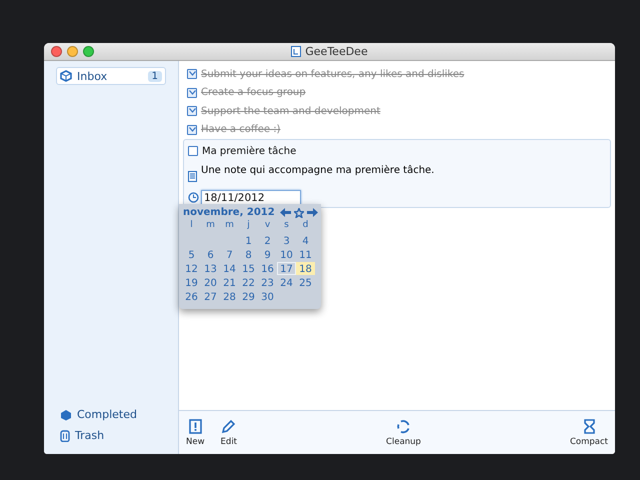  Describe the element at coordinates (191, 296) in the screenshot. I see `calendar-day: 26` at that location.